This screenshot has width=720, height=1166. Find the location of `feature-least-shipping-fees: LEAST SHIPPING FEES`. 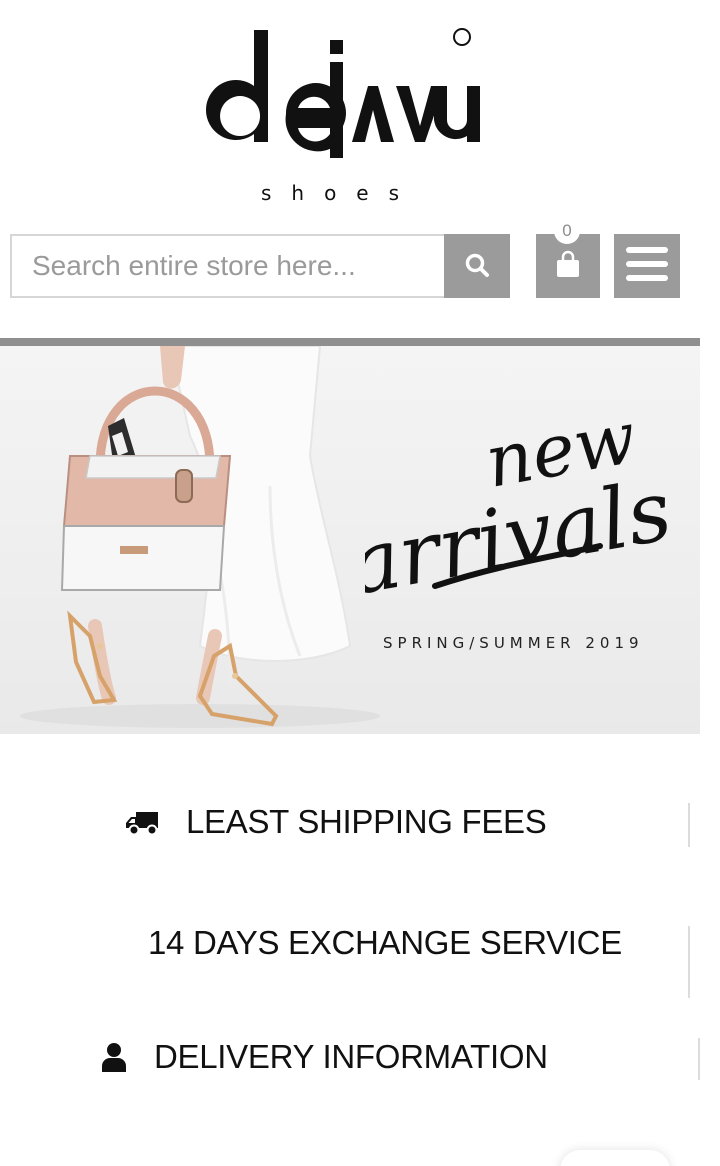

feature-least-shipping-fees: LEAST SHIPPING FEES is located at coordinates (336, 822).